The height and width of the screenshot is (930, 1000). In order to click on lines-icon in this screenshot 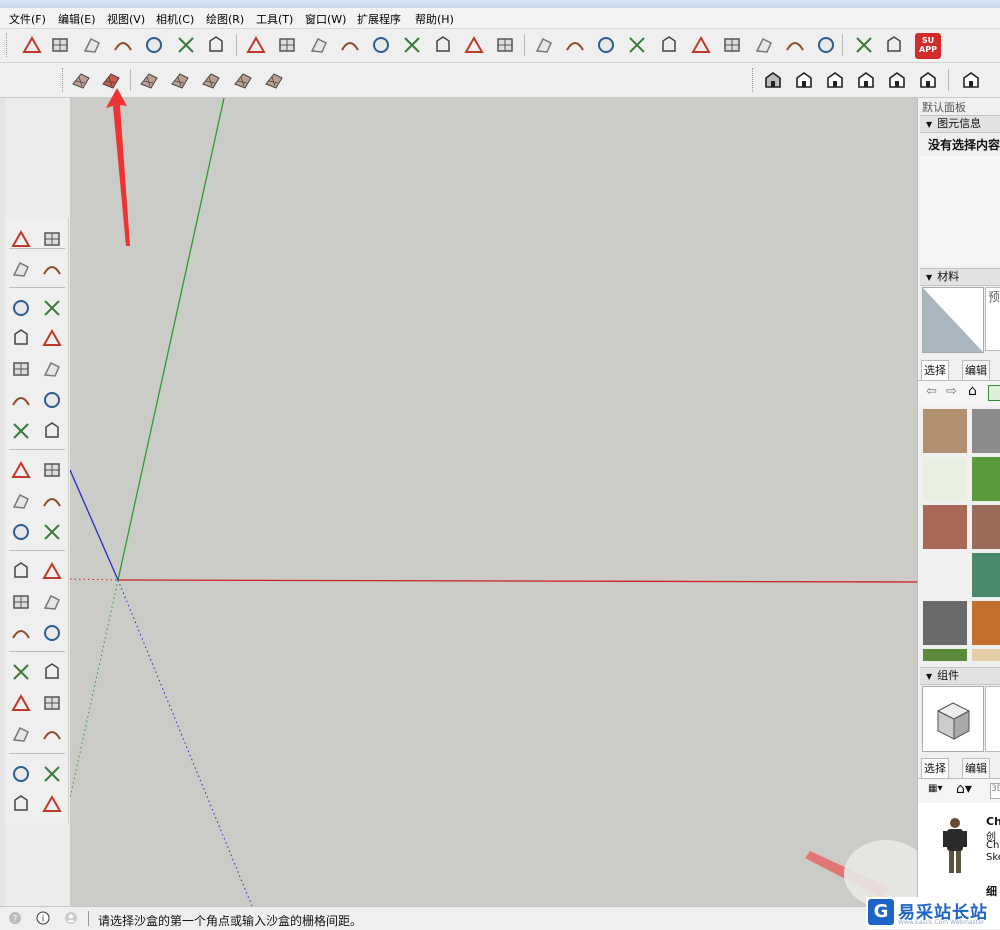, I will do `click(216, 45)`.